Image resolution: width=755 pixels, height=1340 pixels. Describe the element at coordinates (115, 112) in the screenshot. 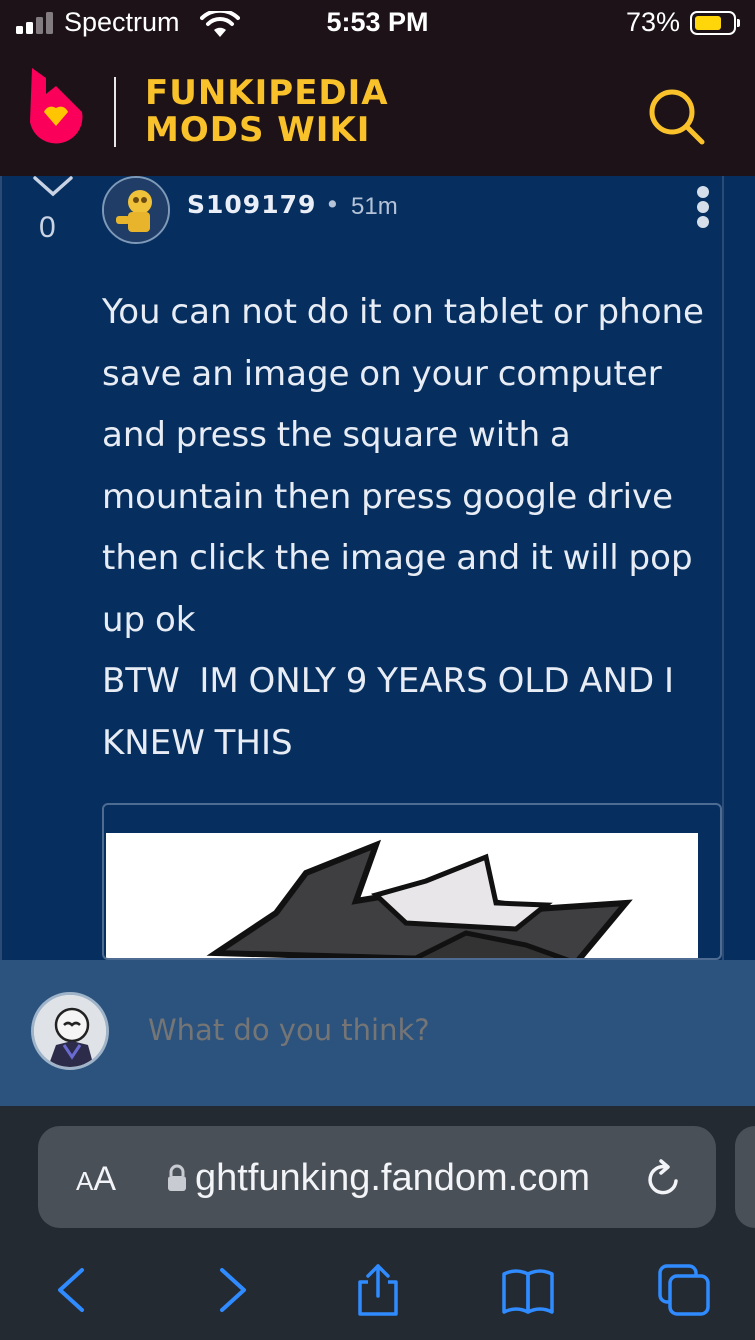

I see `header-divider` at that location.